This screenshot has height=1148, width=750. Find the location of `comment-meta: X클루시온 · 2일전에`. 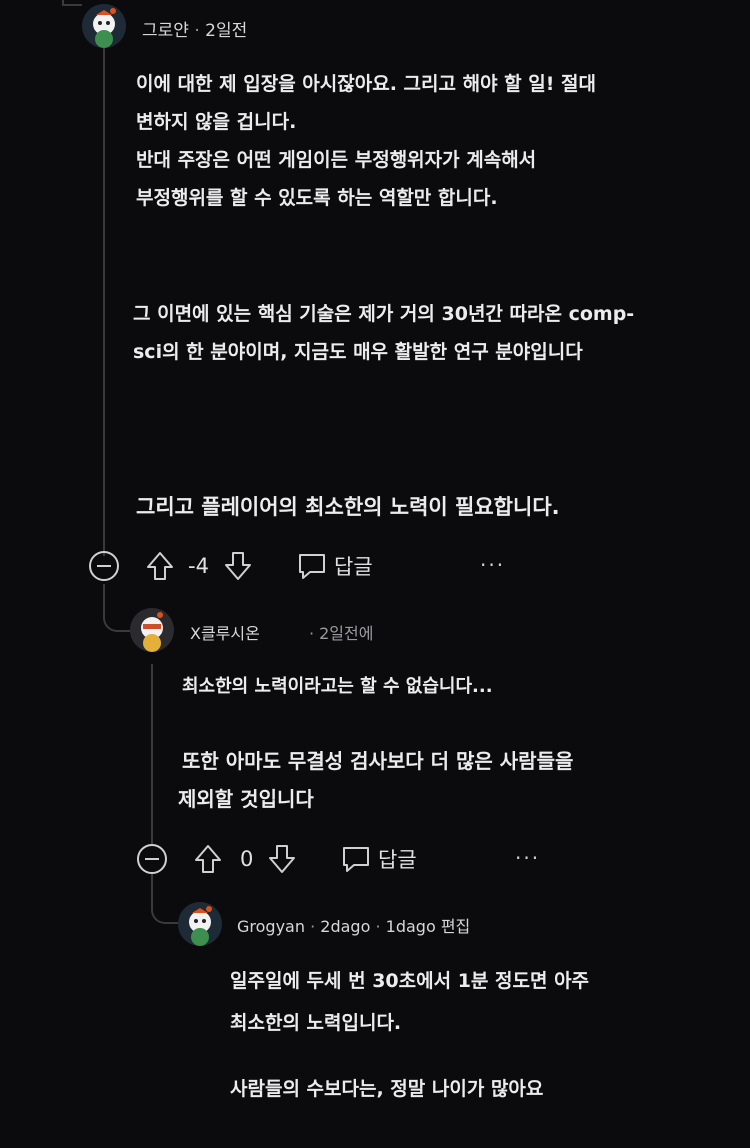

comment-meta: X클루시온 · 2일전에 is located at coordinates (281, 632).